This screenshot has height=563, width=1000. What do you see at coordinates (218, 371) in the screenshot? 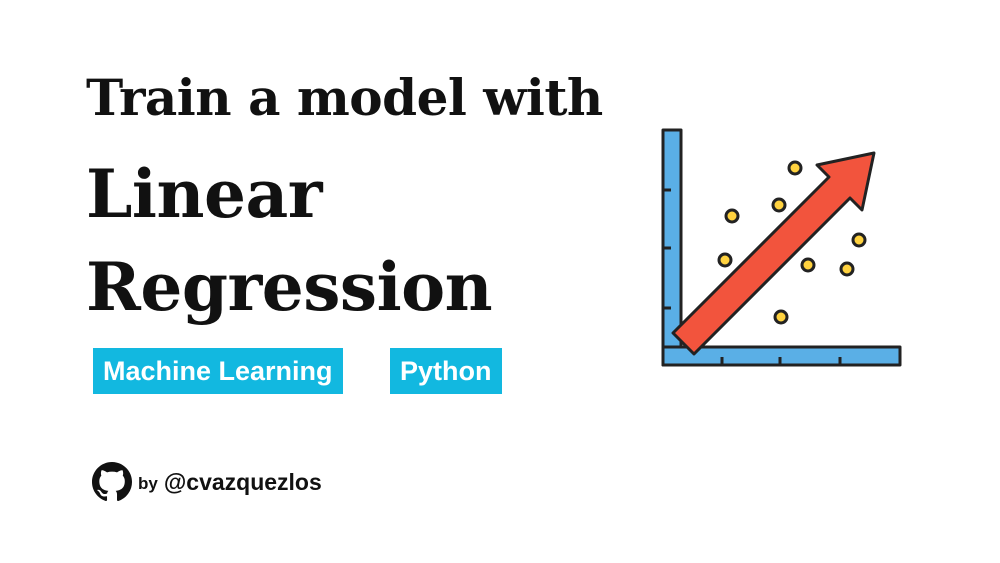
I see `tag-machine-learning: Machine Learning` at bounding box center [218, 371].